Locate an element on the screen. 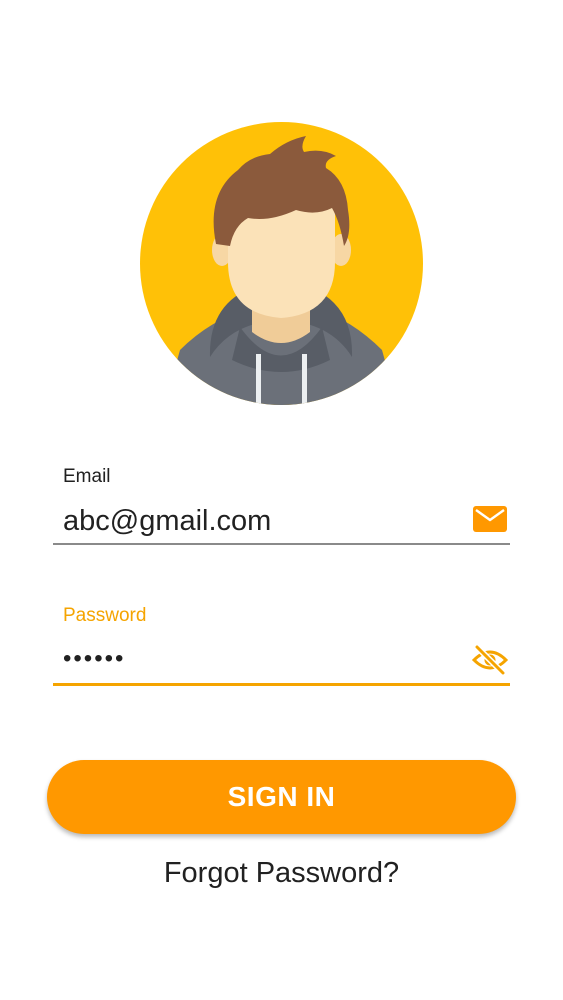  email-input: abc@gmail.com is located at coordinates (167, 521).